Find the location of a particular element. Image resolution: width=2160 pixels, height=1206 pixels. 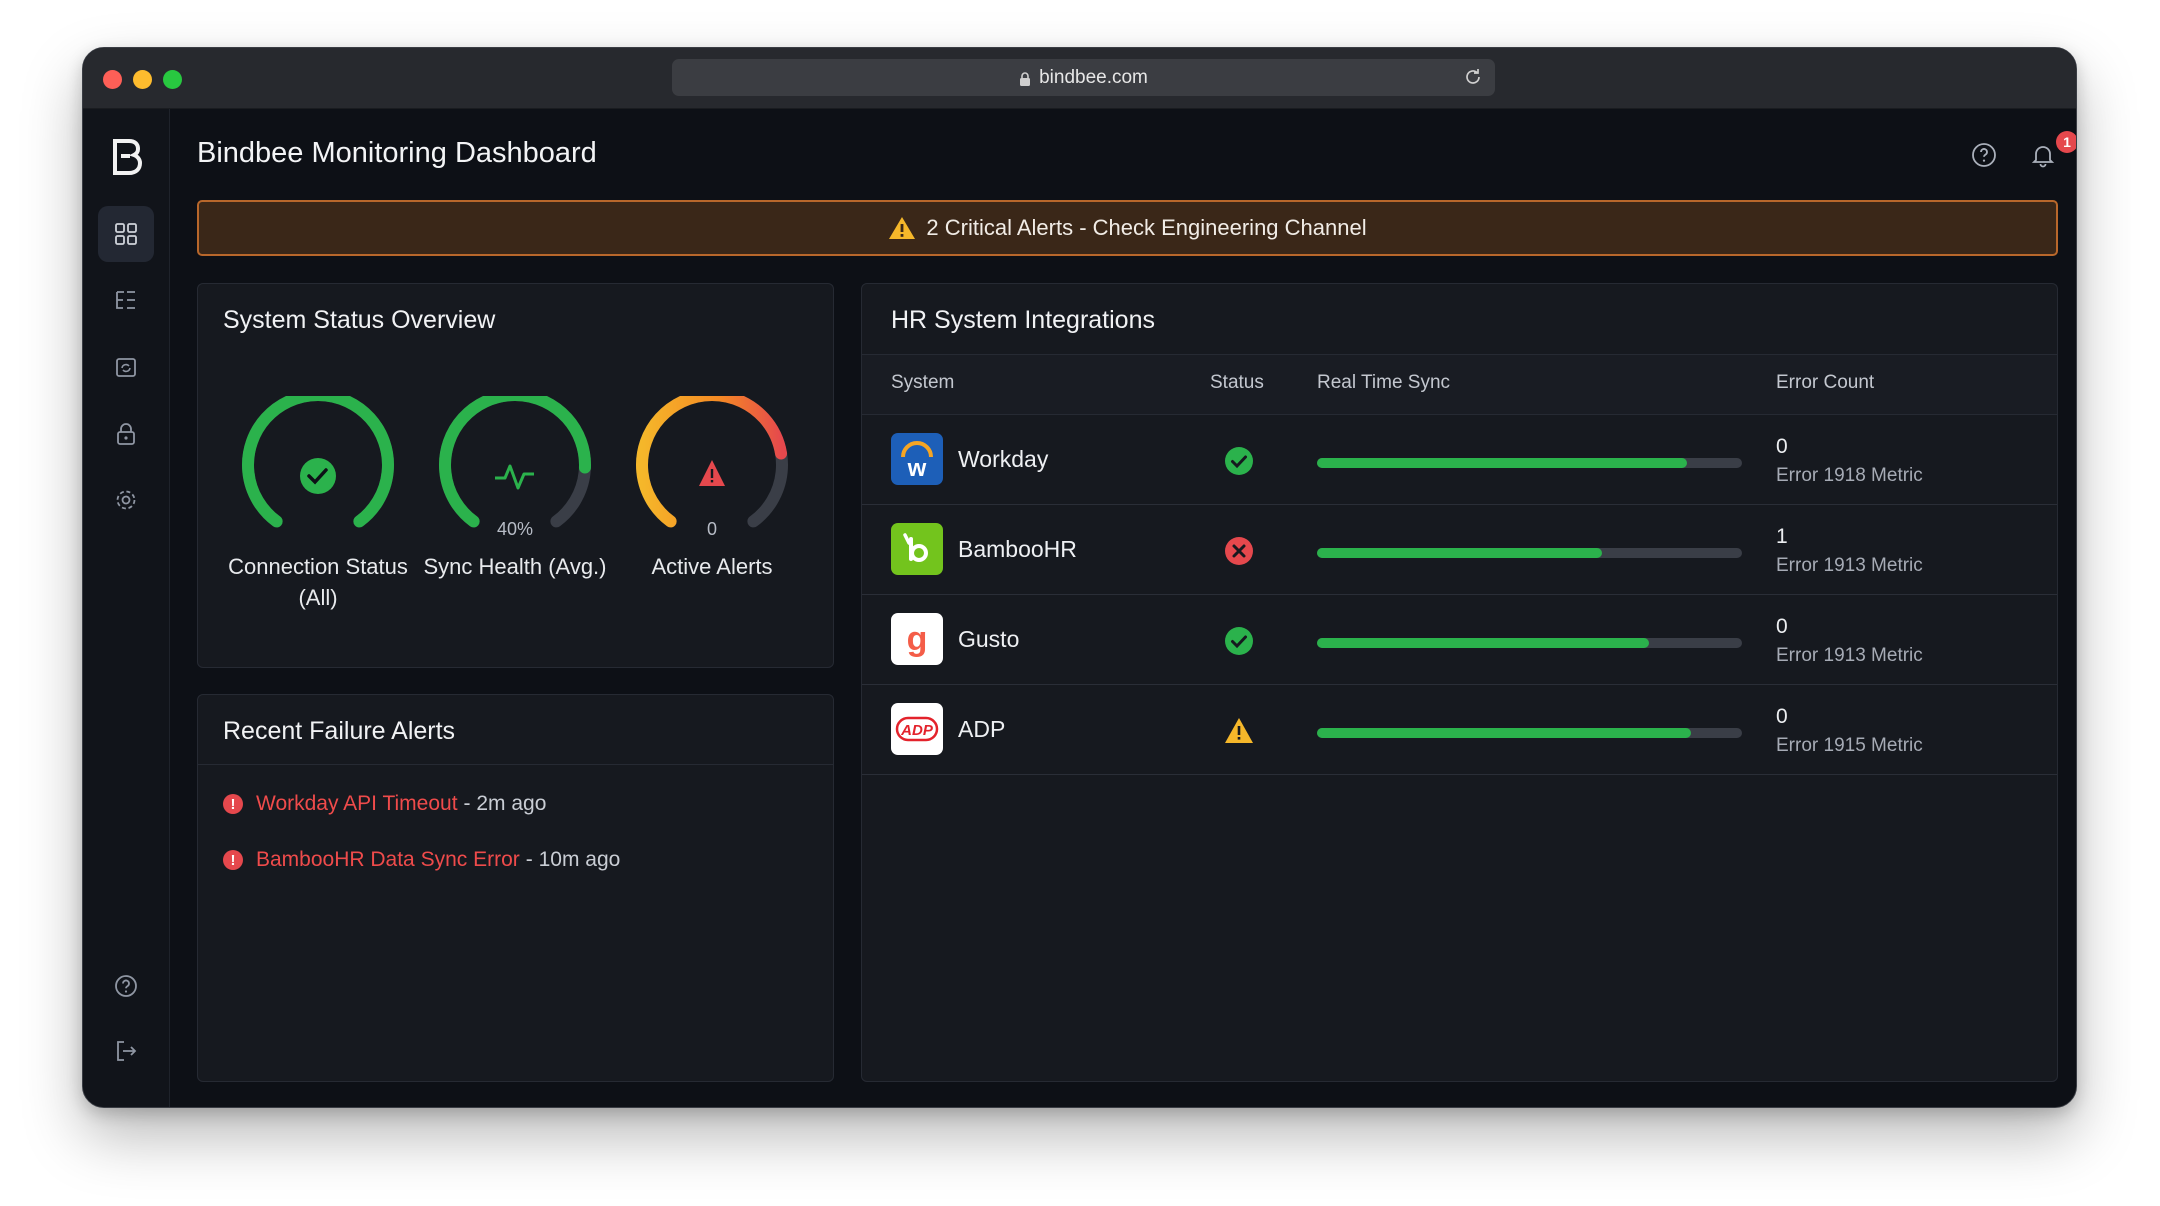

workday-logo-icon: w is located at coordinates (917, 459).